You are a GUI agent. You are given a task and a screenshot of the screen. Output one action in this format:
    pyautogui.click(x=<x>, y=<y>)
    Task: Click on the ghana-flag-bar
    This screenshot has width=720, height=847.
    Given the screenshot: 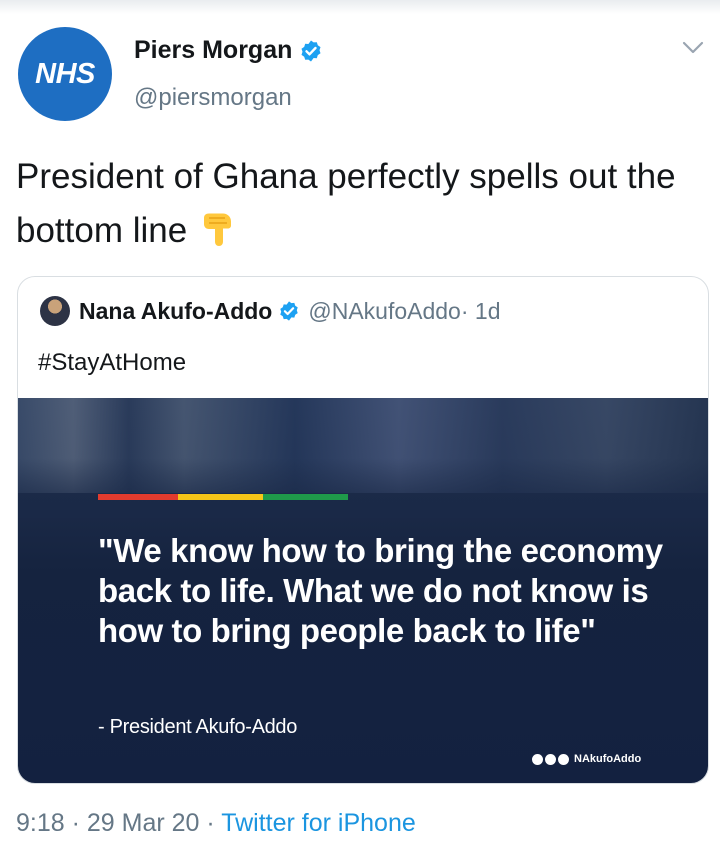 What is the action you would take?
    pyautogui.click(x=223, y=497)
    